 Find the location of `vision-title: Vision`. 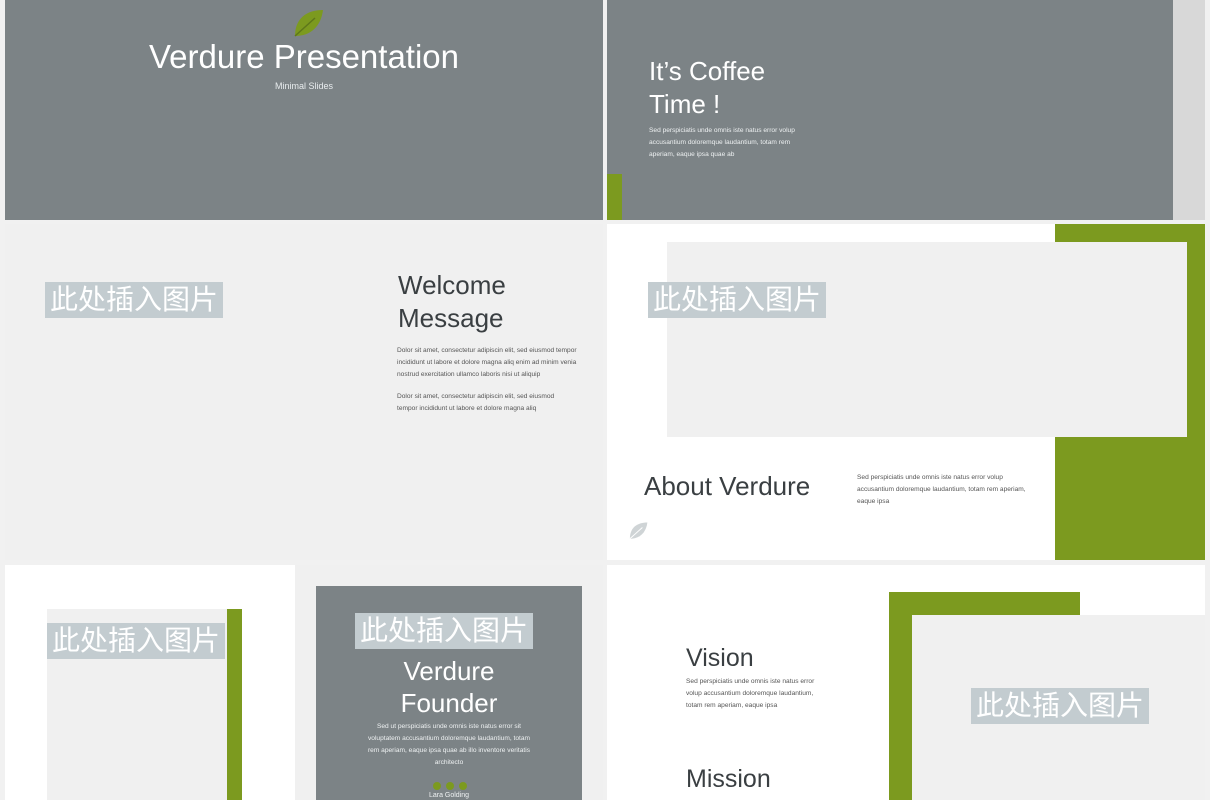

vision-title: Vision is located at coordinates (720, 658).